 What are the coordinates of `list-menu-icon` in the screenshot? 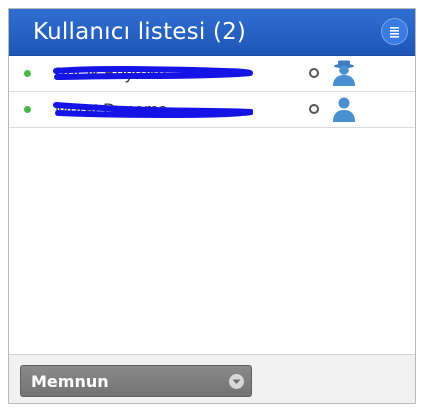 It's located at (394, 32).